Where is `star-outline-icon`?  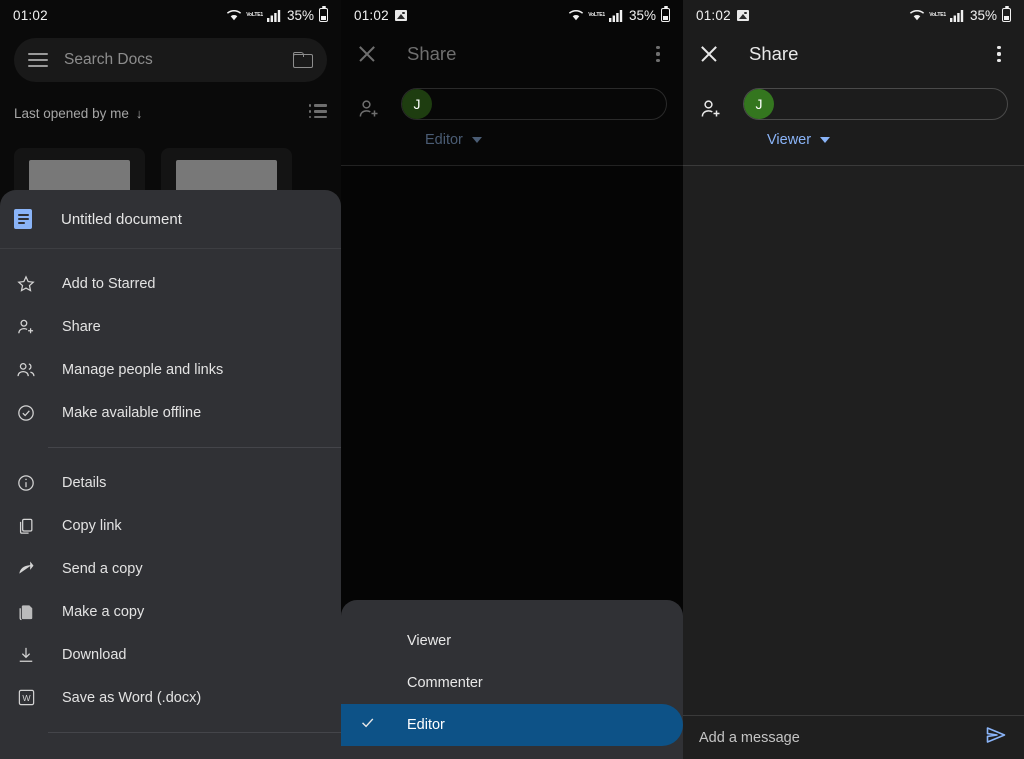
star-outline-icon is located at coordinates (26, 284).